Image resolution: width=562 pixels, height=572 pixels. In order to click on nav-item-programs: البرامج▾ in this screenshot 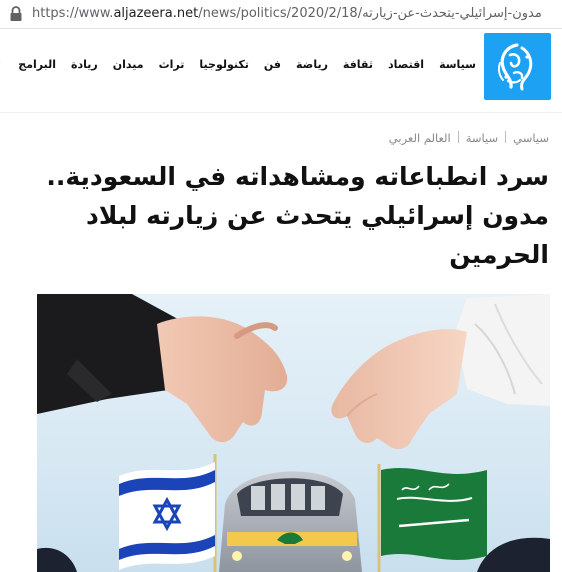, I will do `click(28, 64)`.